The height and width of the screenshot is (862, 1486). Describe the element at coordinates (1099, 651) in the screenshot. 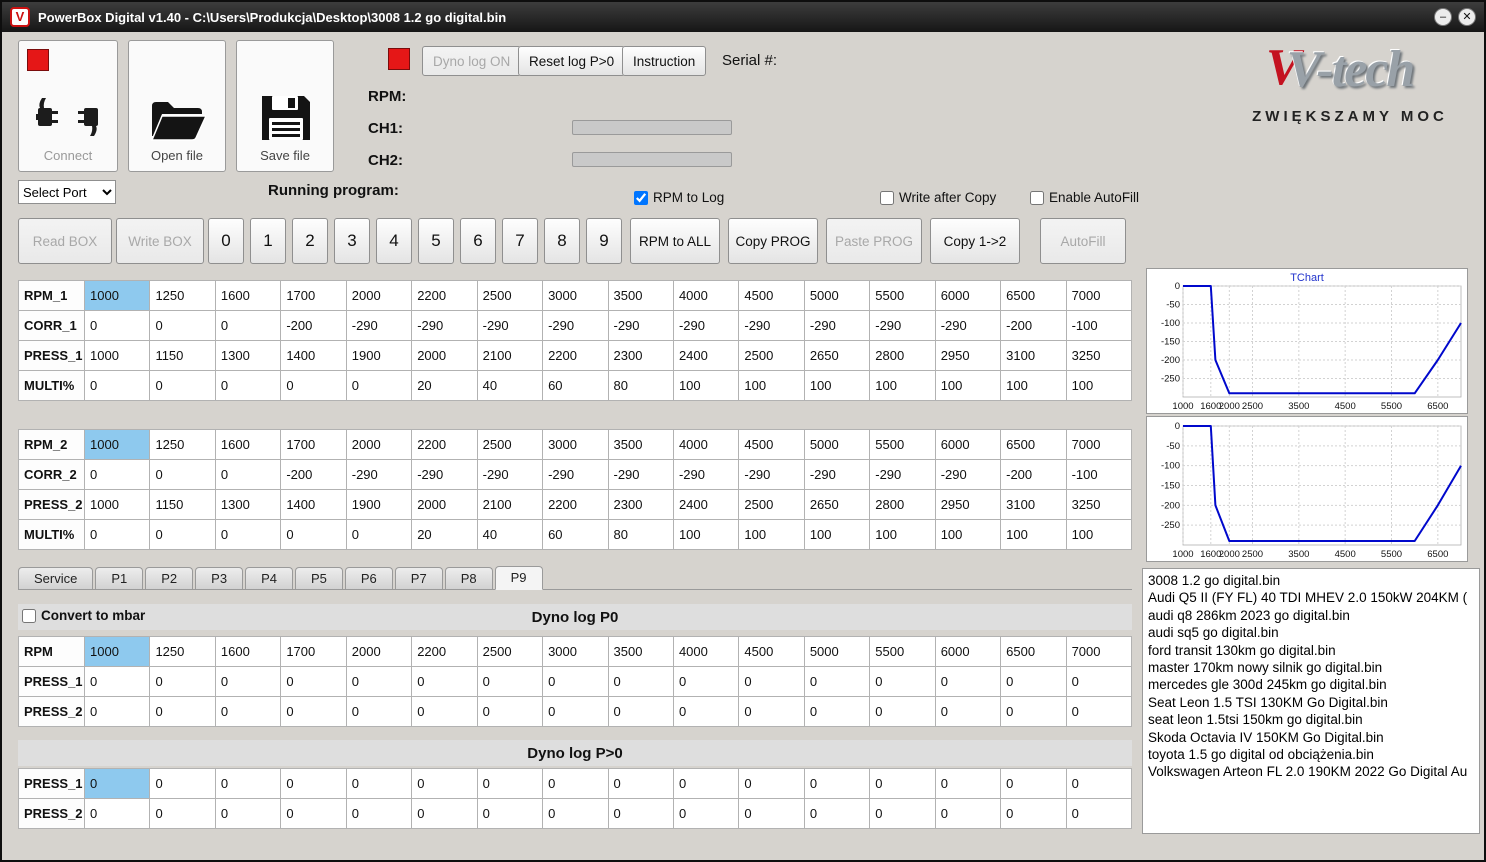

I see `cell: 7000` at that location.